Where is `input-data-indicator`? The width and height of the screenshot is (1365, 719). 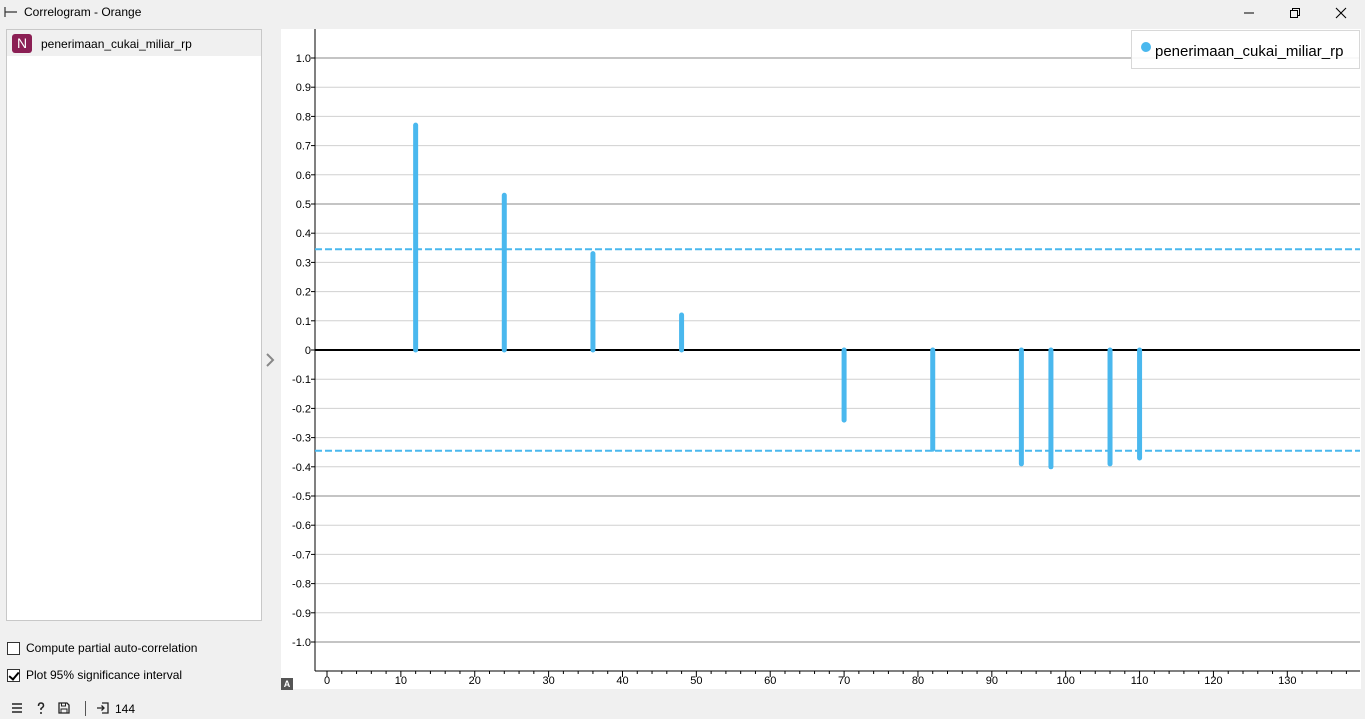
input-data-indicator is located at coordinates (103, 708).